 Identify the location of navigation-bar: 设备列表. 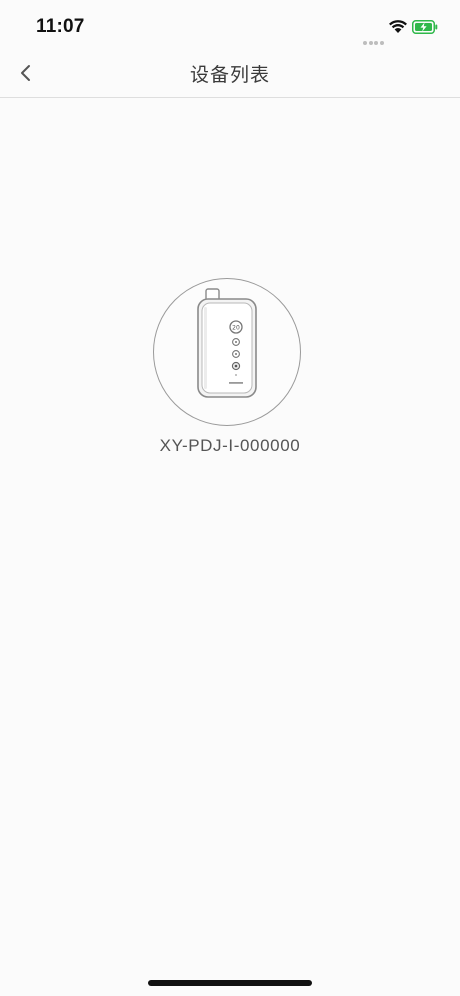
(230, 73).